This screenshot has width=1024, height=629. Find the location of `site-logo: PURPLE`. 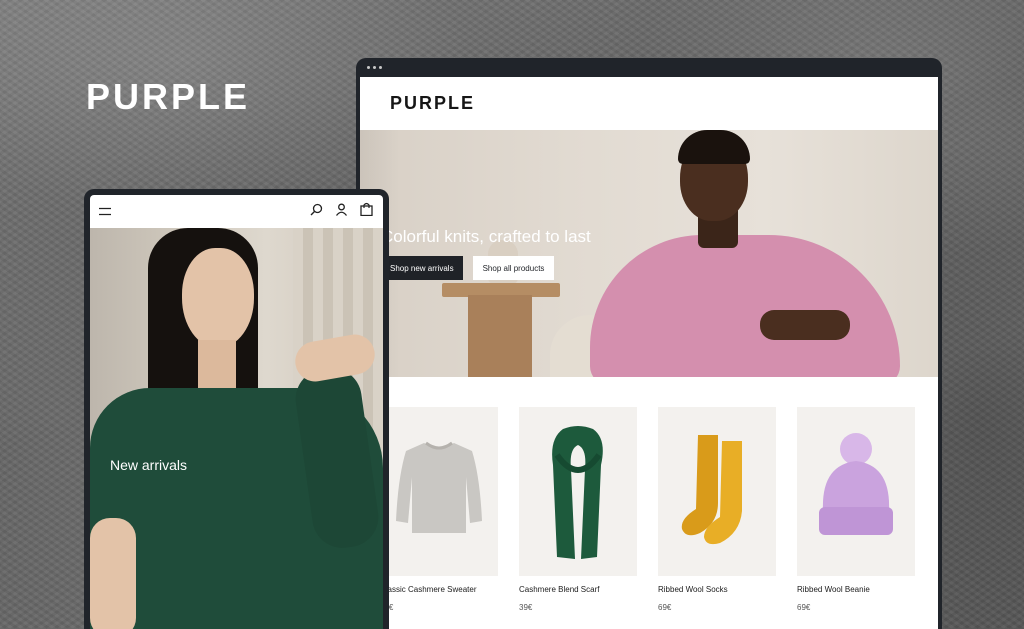

site-logo: PURPLE is located at coordinates (432, 103).